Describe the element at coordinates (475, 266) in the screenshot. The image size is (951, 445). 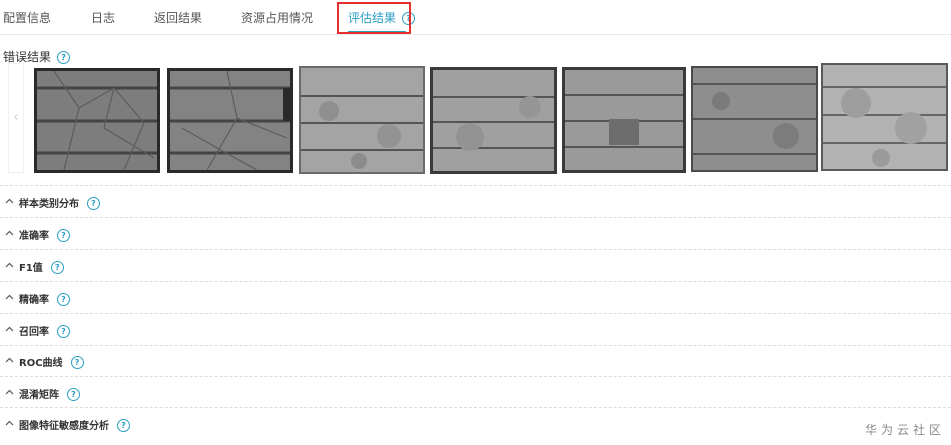
I see `section-f1-score: F1值?` at that location.